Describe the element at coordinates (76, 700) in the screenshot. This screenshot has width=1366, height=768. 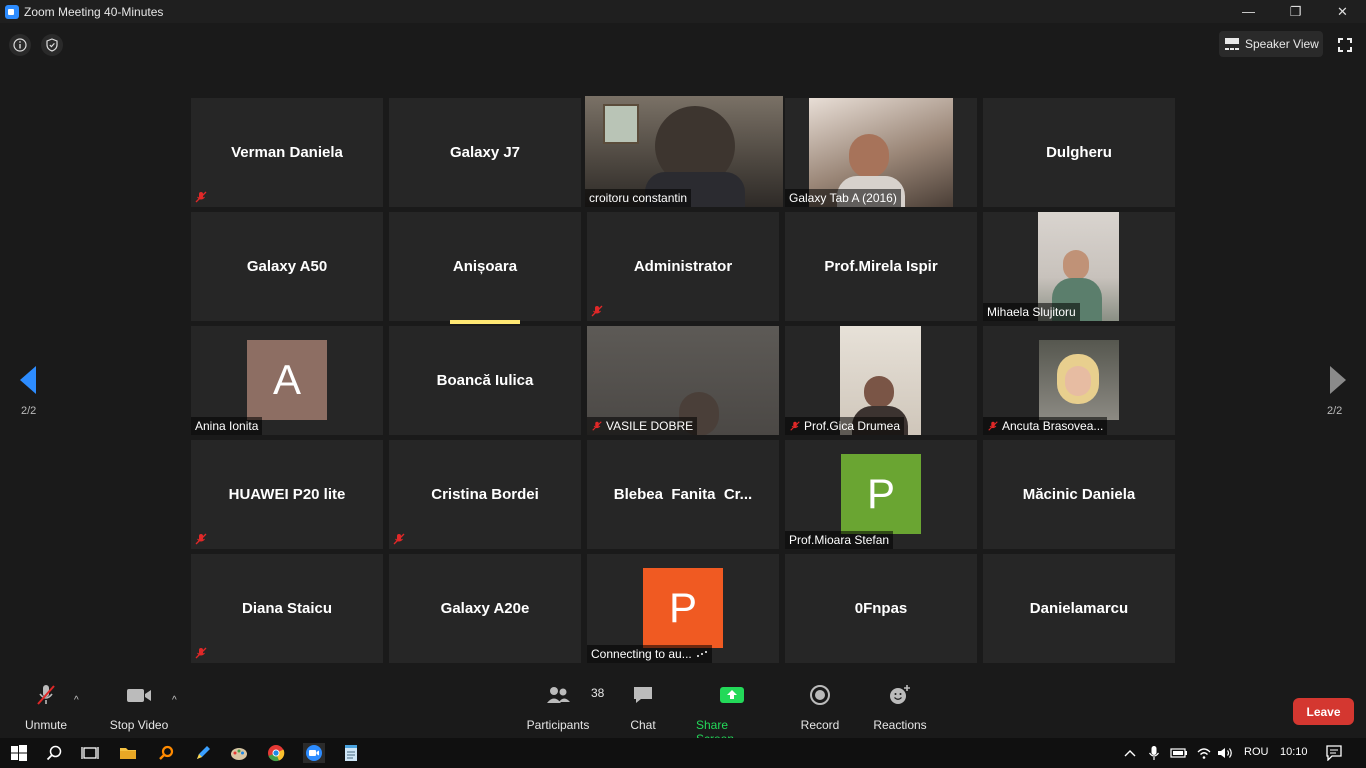
I see `audio-options-chevron-icon: ^` at that location.